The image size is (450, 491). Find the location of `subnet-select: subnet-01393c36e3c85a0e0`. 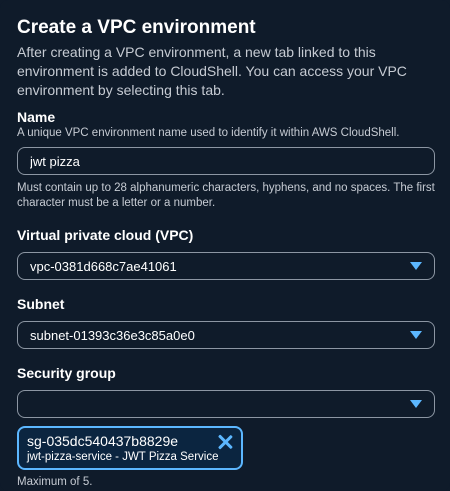

subnet-select: subnet-01393c36e3c85a0e0 is located at coordinates (226, 335).